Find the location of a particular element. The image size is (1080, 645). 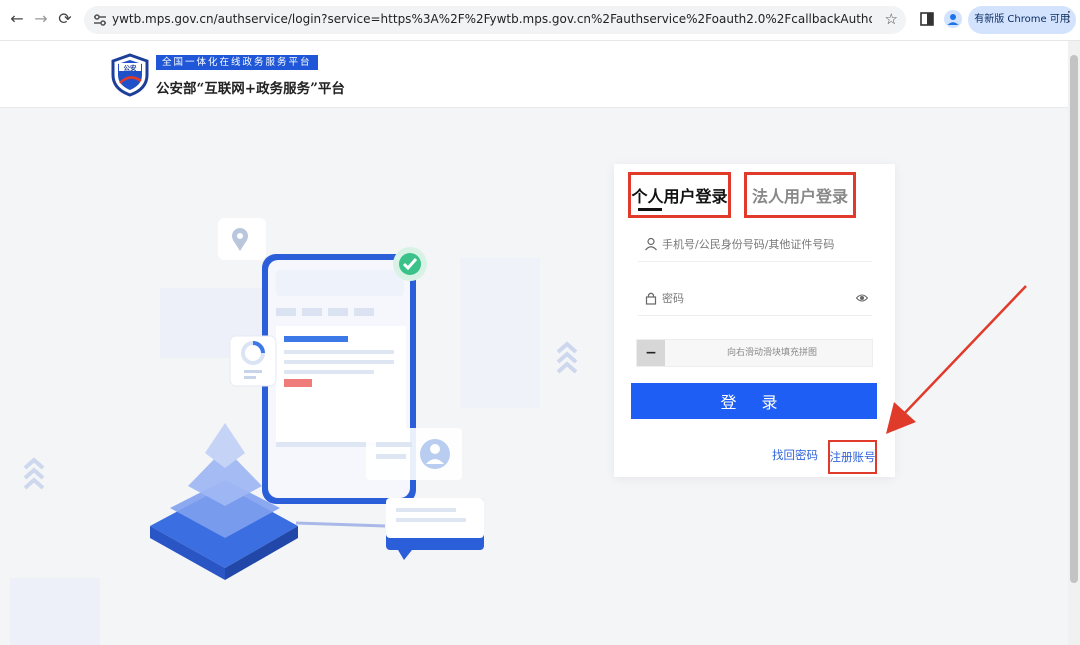

reload-icon: ⟳ is located at coordinates (65, 19).